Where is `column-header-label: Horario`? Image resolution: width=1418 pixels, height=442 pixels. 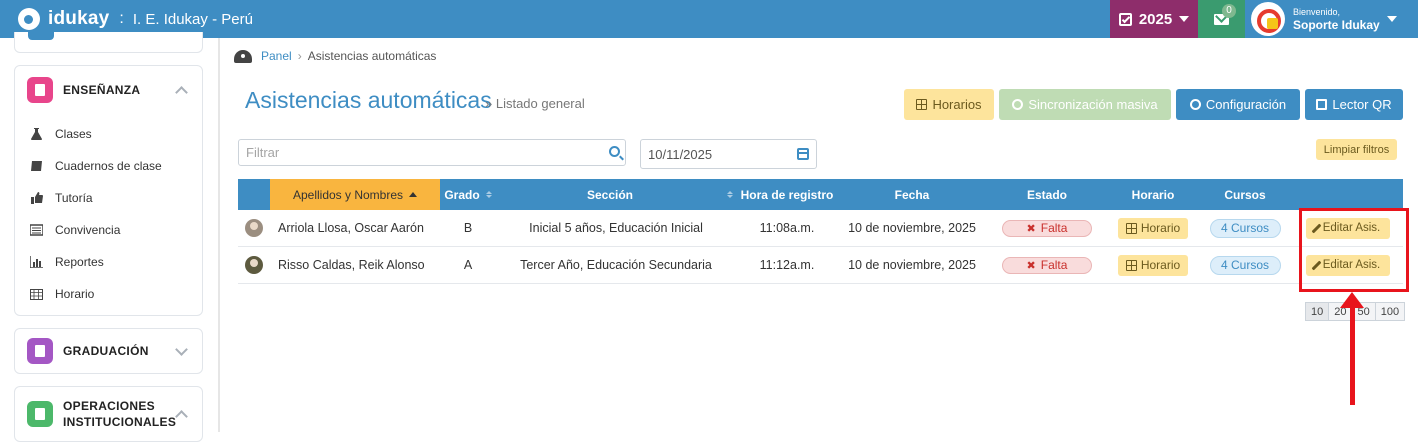 column-header-label: Horario is located at coordinates (1153, 194).